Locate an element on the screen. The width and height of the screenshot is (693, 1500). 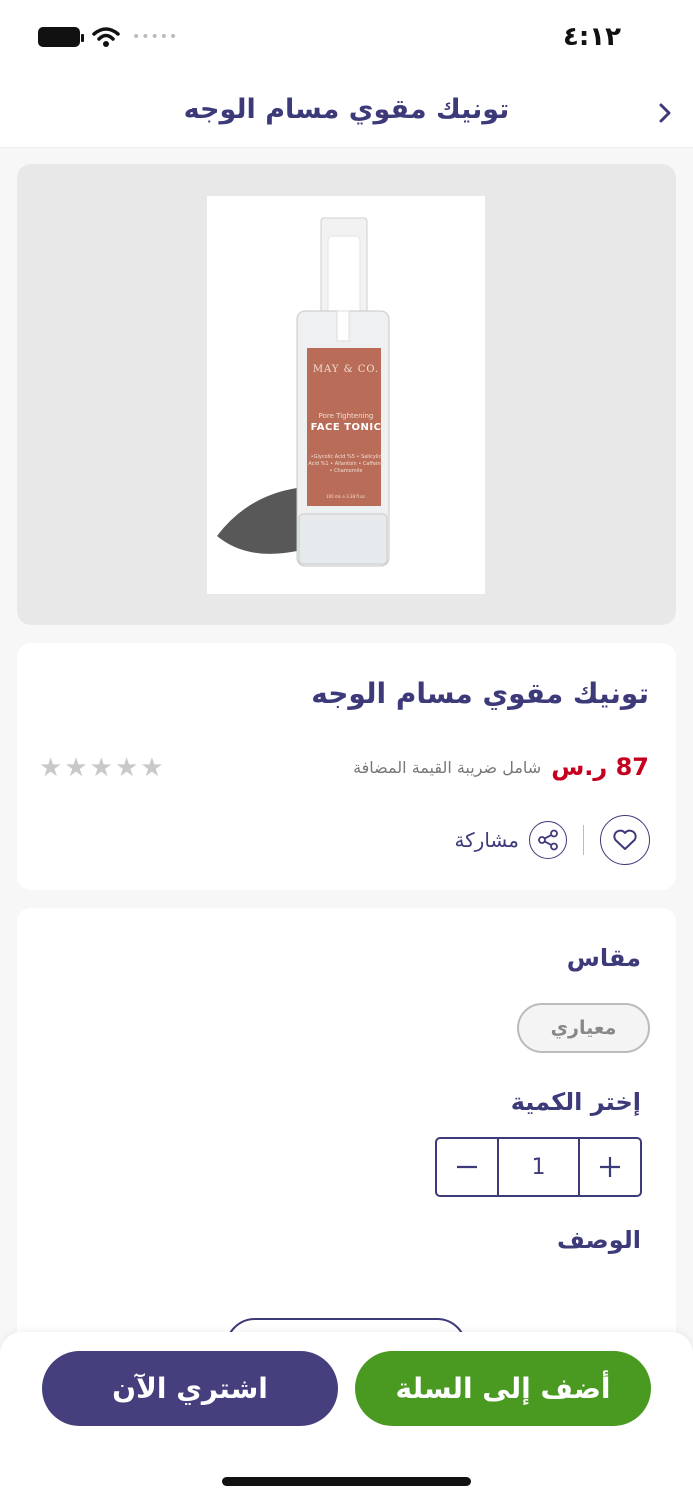
price-row: 87 ر.س شامل ضريبة القيمة المضافة is located at coordinates (501, 767).